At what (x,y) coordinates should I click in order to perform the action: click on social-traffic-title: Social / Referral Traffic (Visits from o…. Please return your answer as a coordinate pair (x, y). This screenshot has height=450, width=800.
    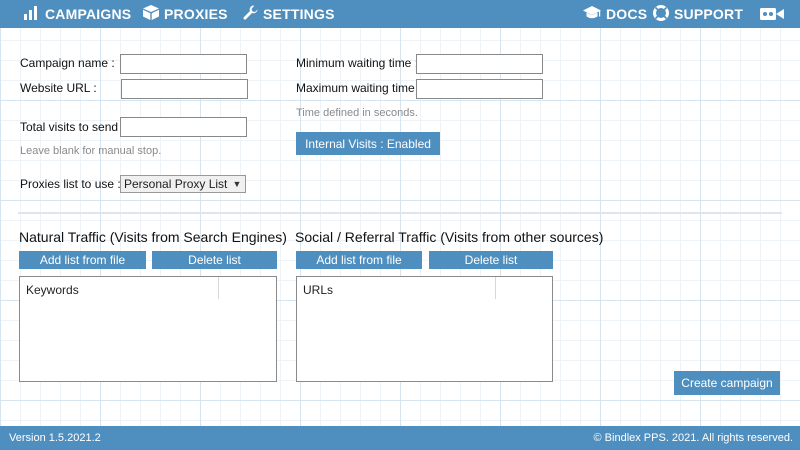
    Looking at the image, I should click on (449, 237).